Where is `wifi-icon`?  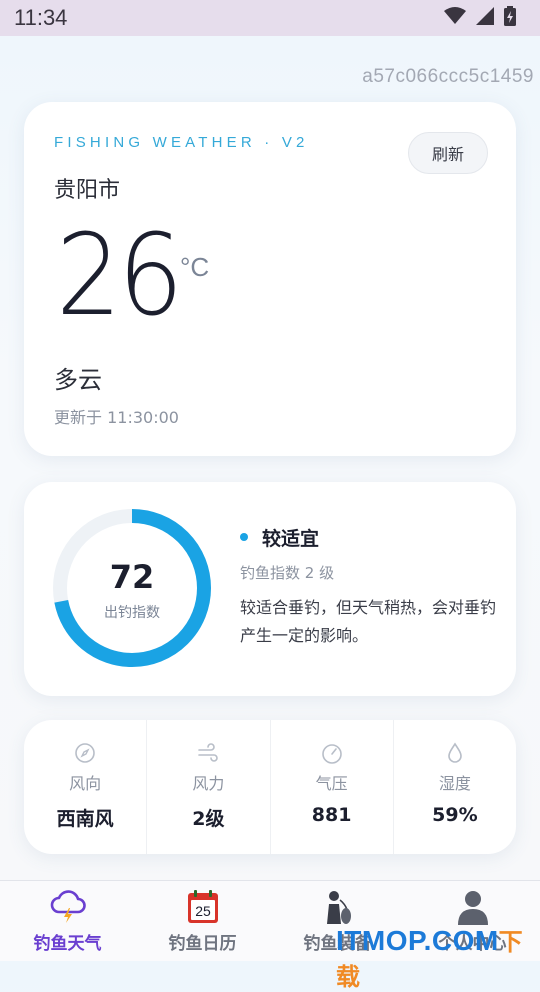 wifi-icon is located at coordinates (455, 15).